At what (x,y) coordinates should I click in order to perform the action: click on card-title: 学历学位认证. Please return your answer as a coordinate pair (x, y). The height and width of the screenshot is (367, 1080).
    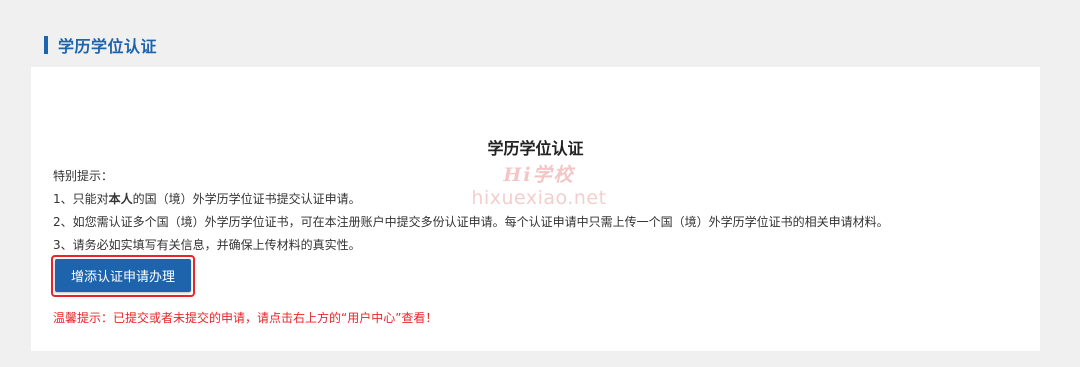
    Looking at the image, I should click on (535, 148).